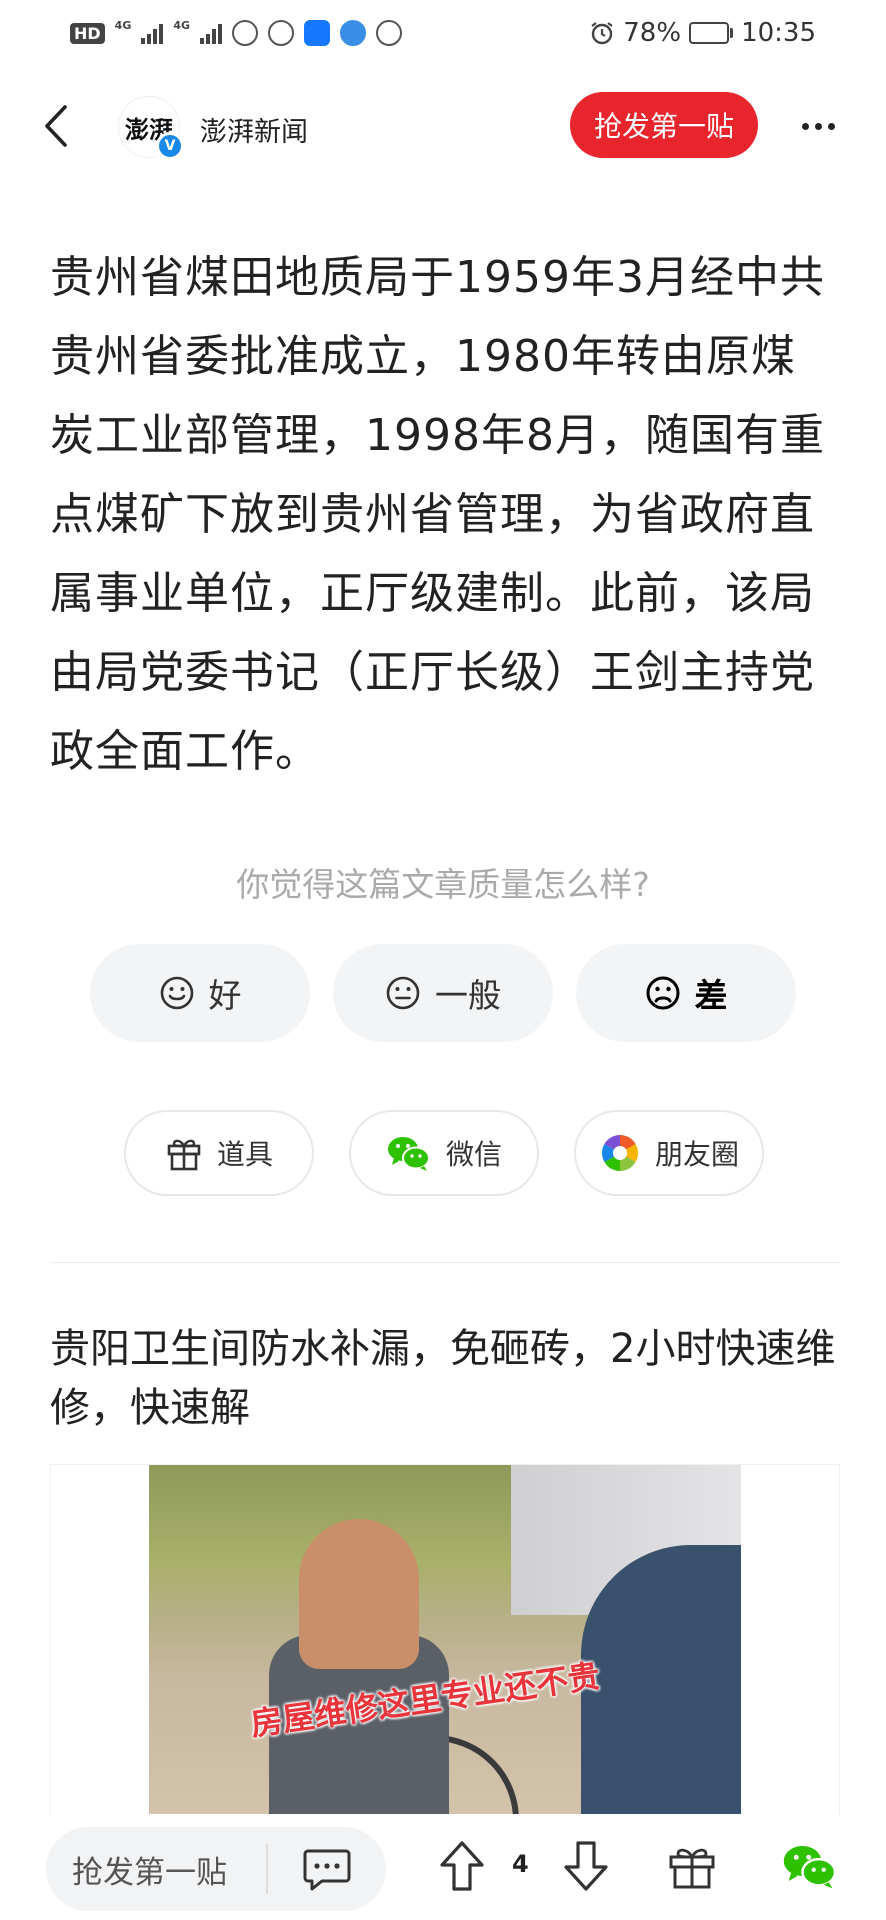  I want to click on clock-time: 10:35, so click(778, 33).